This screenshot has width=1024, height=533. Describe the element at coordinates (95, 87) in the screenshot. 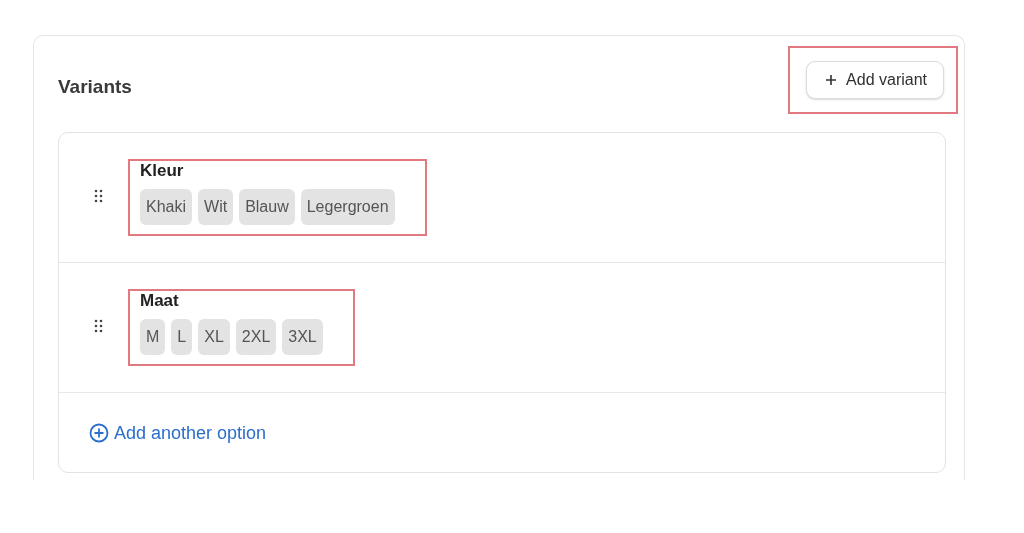

I see `card-title: Variants` at that location.